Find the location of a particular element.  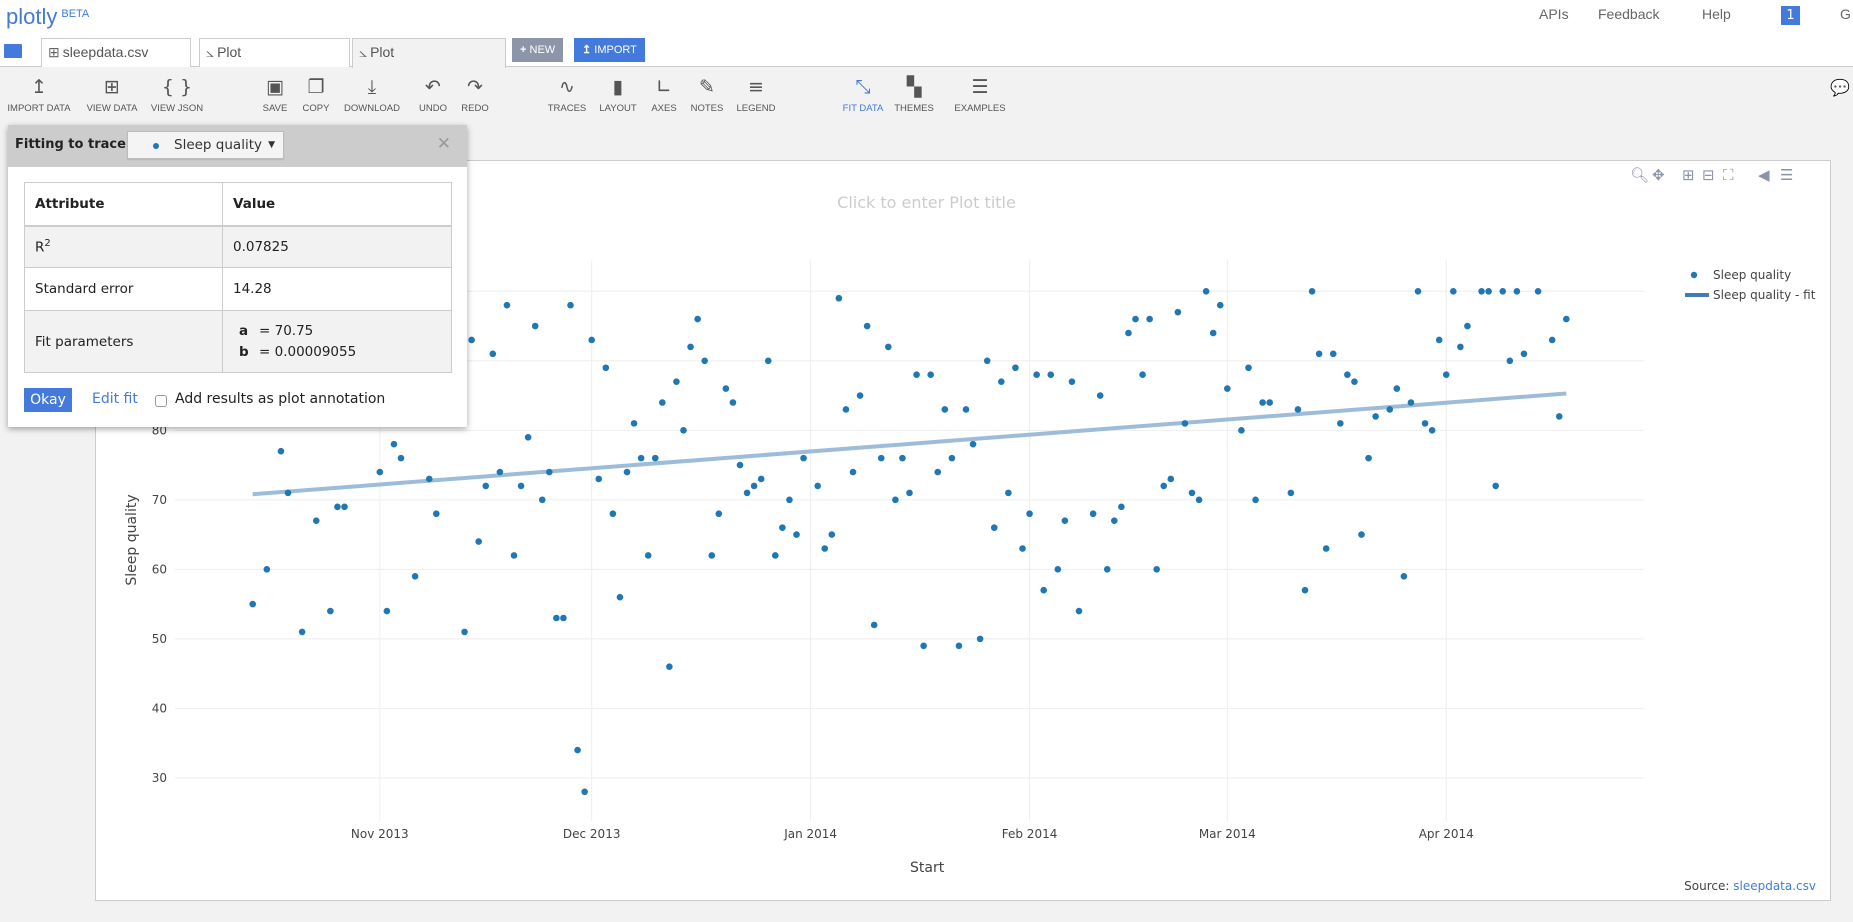

source-annotation: Source: sleepdata.csv is located at coordinates (1750, 886).